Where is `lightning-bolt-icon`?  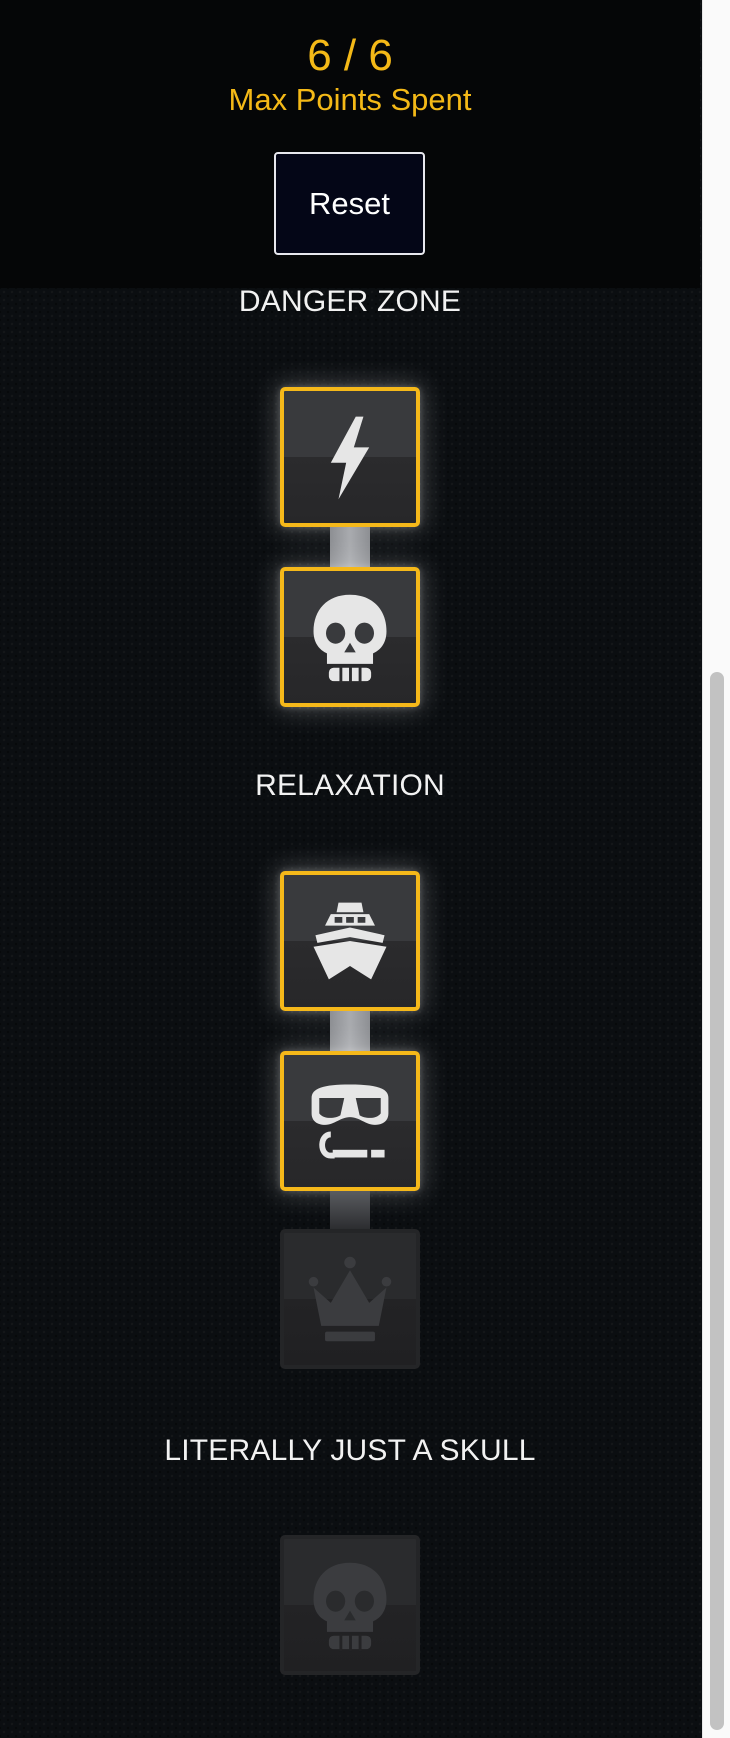
lightning-bolt-icon is located at coordinates (350, 458).